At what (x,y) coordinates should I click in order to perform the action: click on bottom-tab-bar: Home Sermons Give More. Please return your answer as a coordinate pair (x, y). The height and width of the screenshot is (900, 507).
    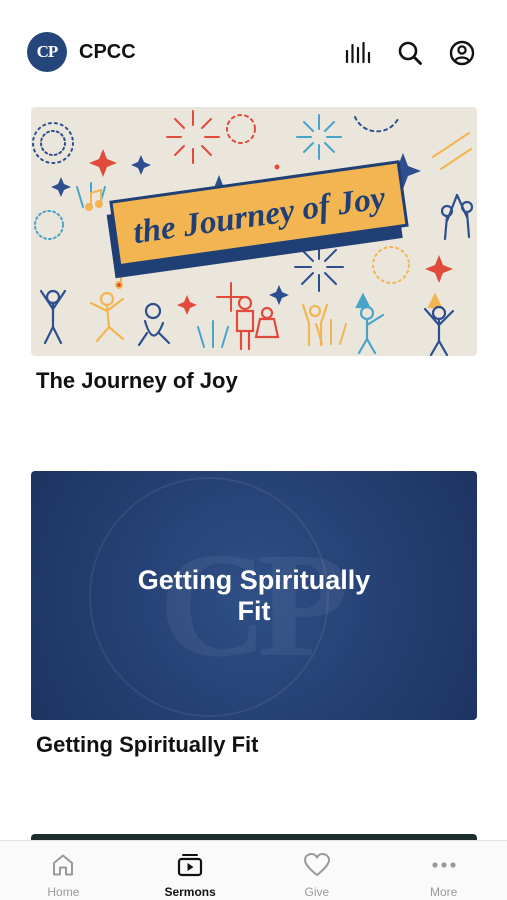
    Looking at the image, I should click on (253, 870).